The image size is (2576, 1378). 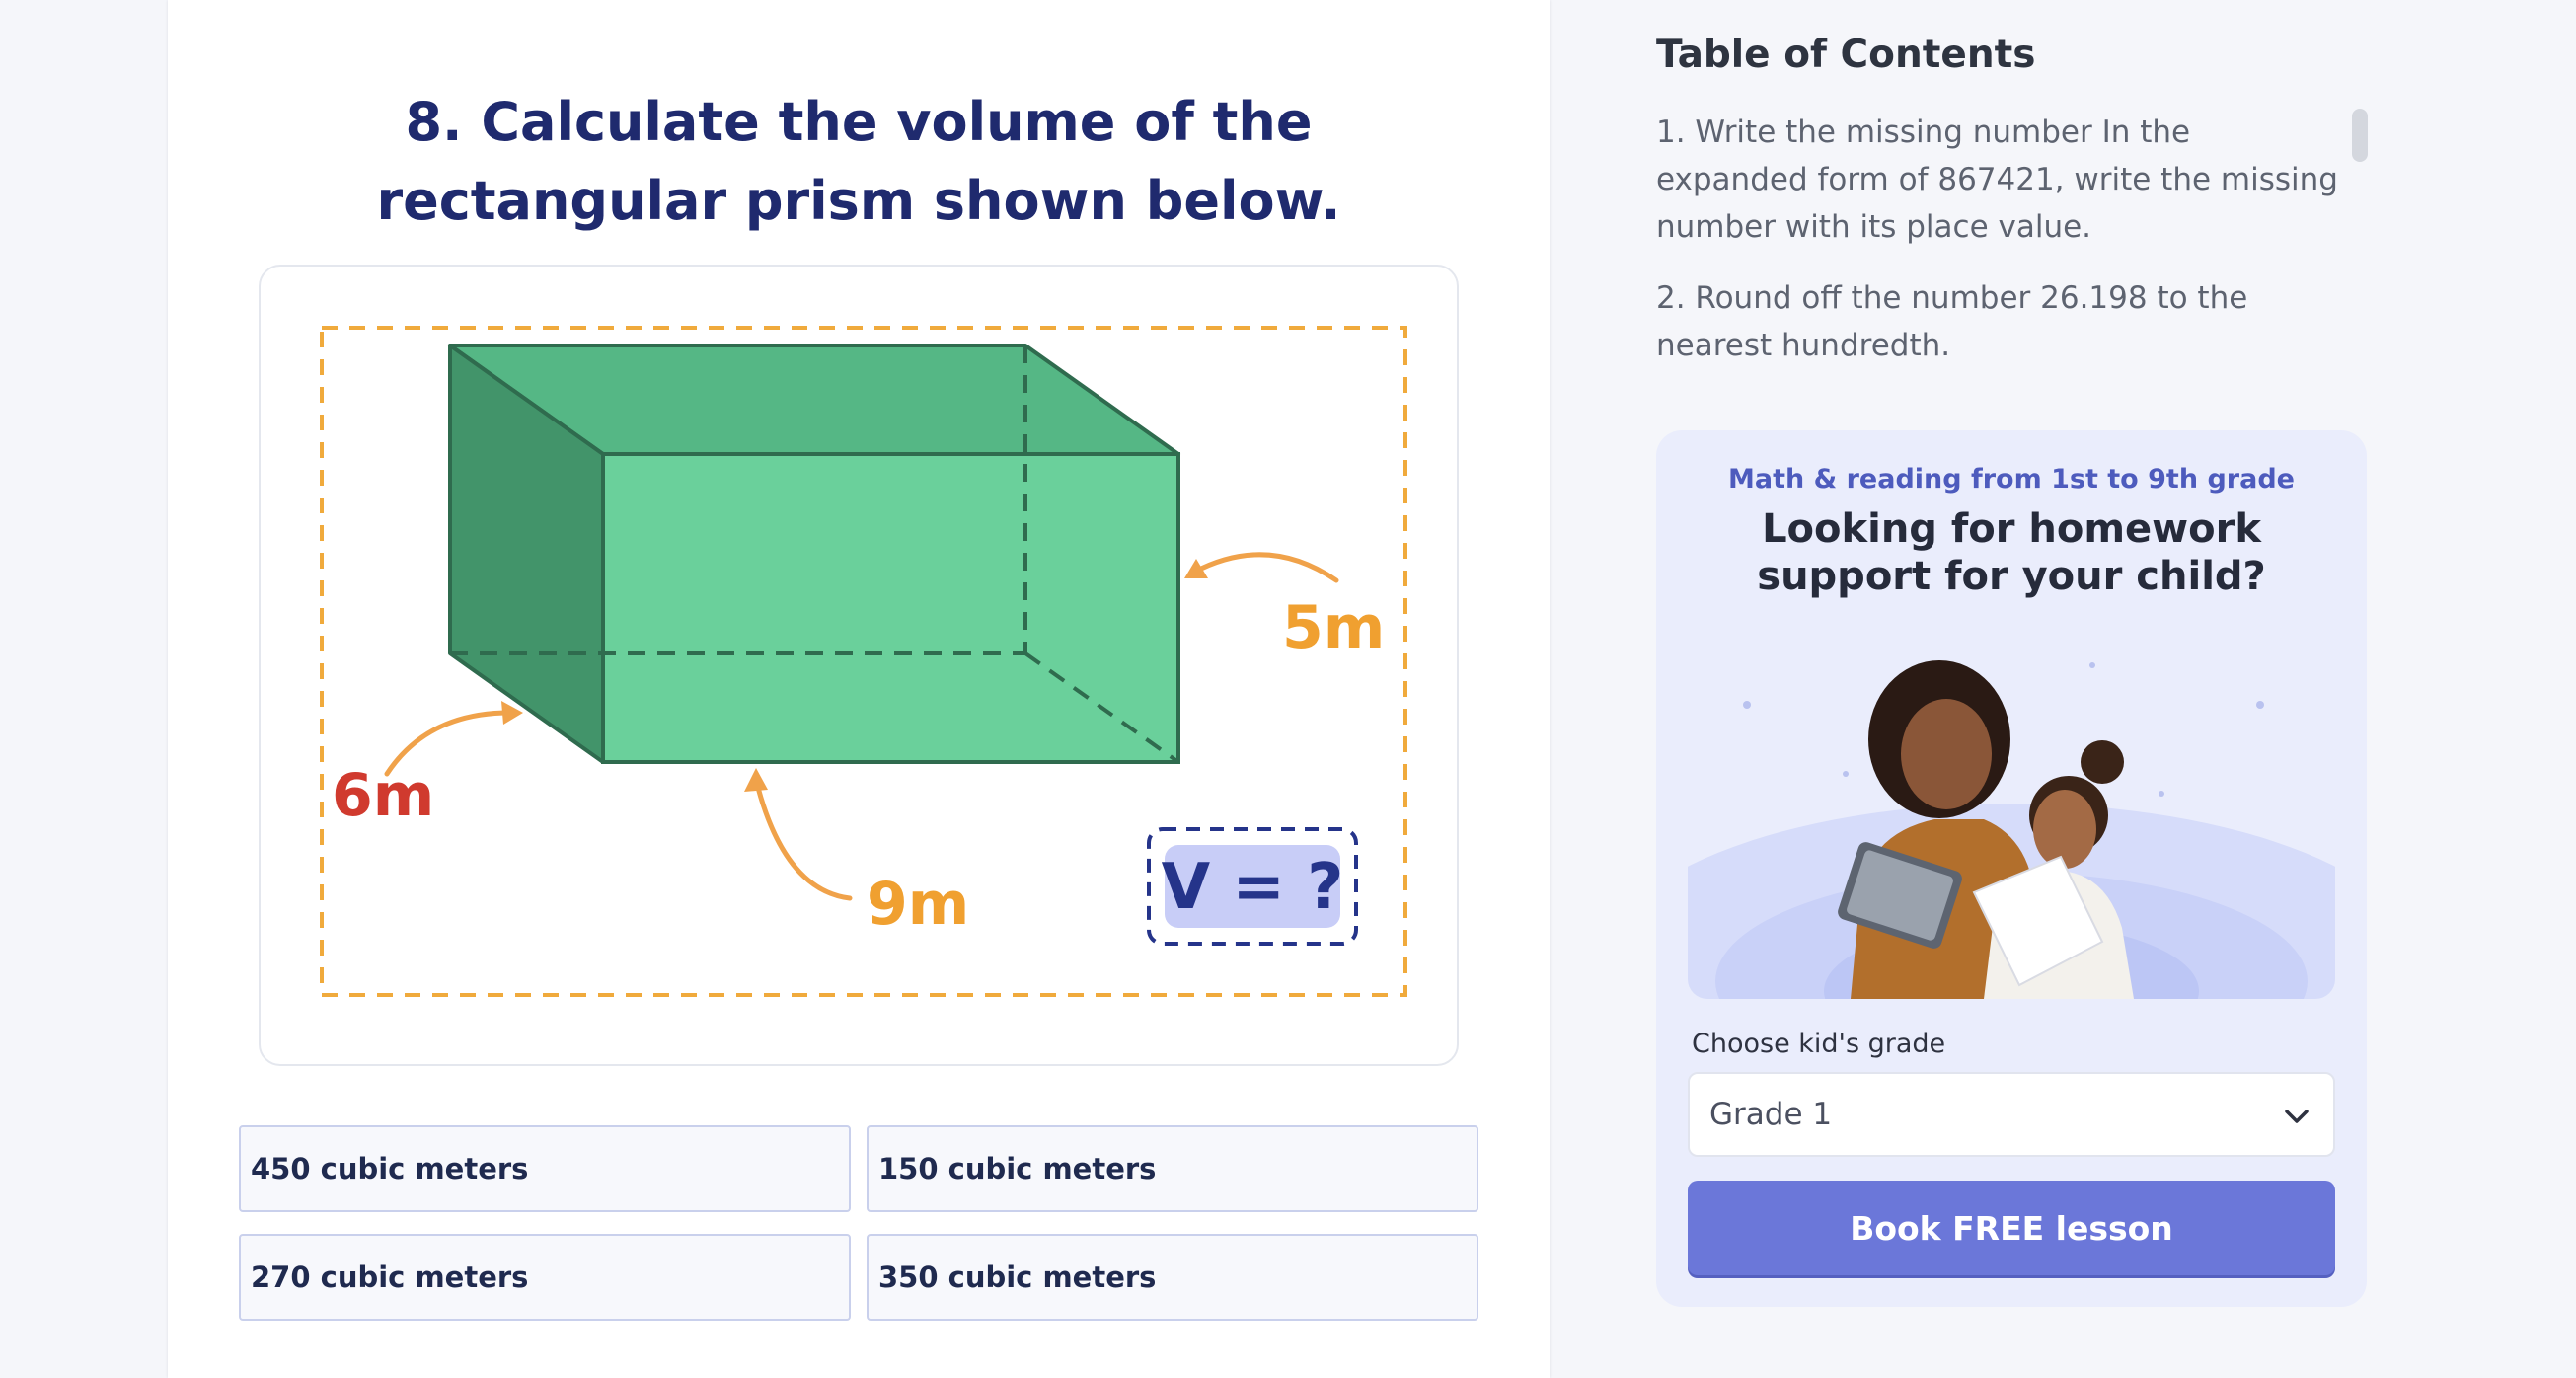 What do you see at coordinates (545, 1168) in the screenshot?
I see `answer-option-450: 450 cubic meters` at bounding box center [545, 1168].